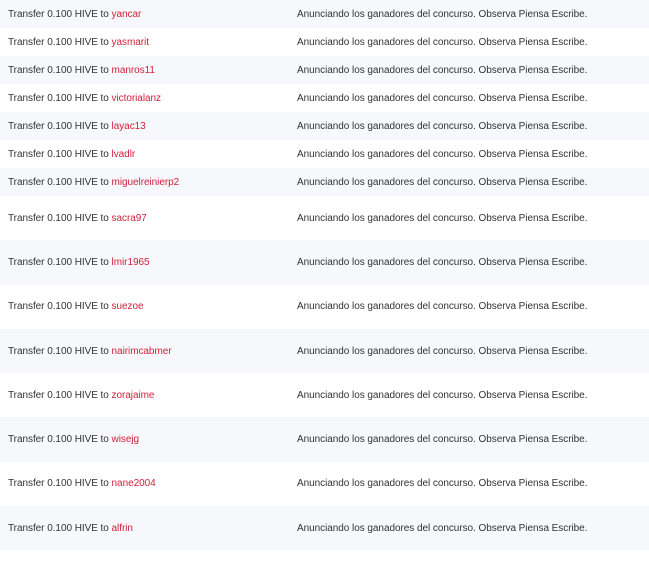 This screenshot has height=564, width=649. What do you see at coordinates (148, 126) in the screenshot?
I see `transfer-op-cell: Transfer 0.100 HIVE to layac13` at bounding box center [148, 126].